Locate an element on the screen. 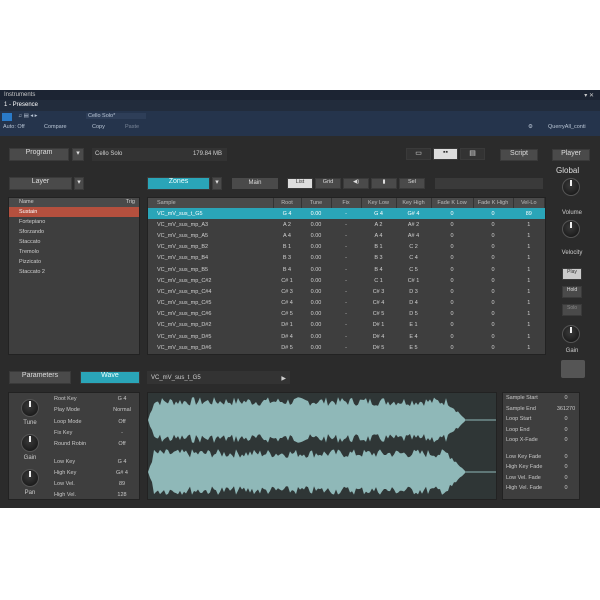  param-value: - is located at coordinates (122, 433).